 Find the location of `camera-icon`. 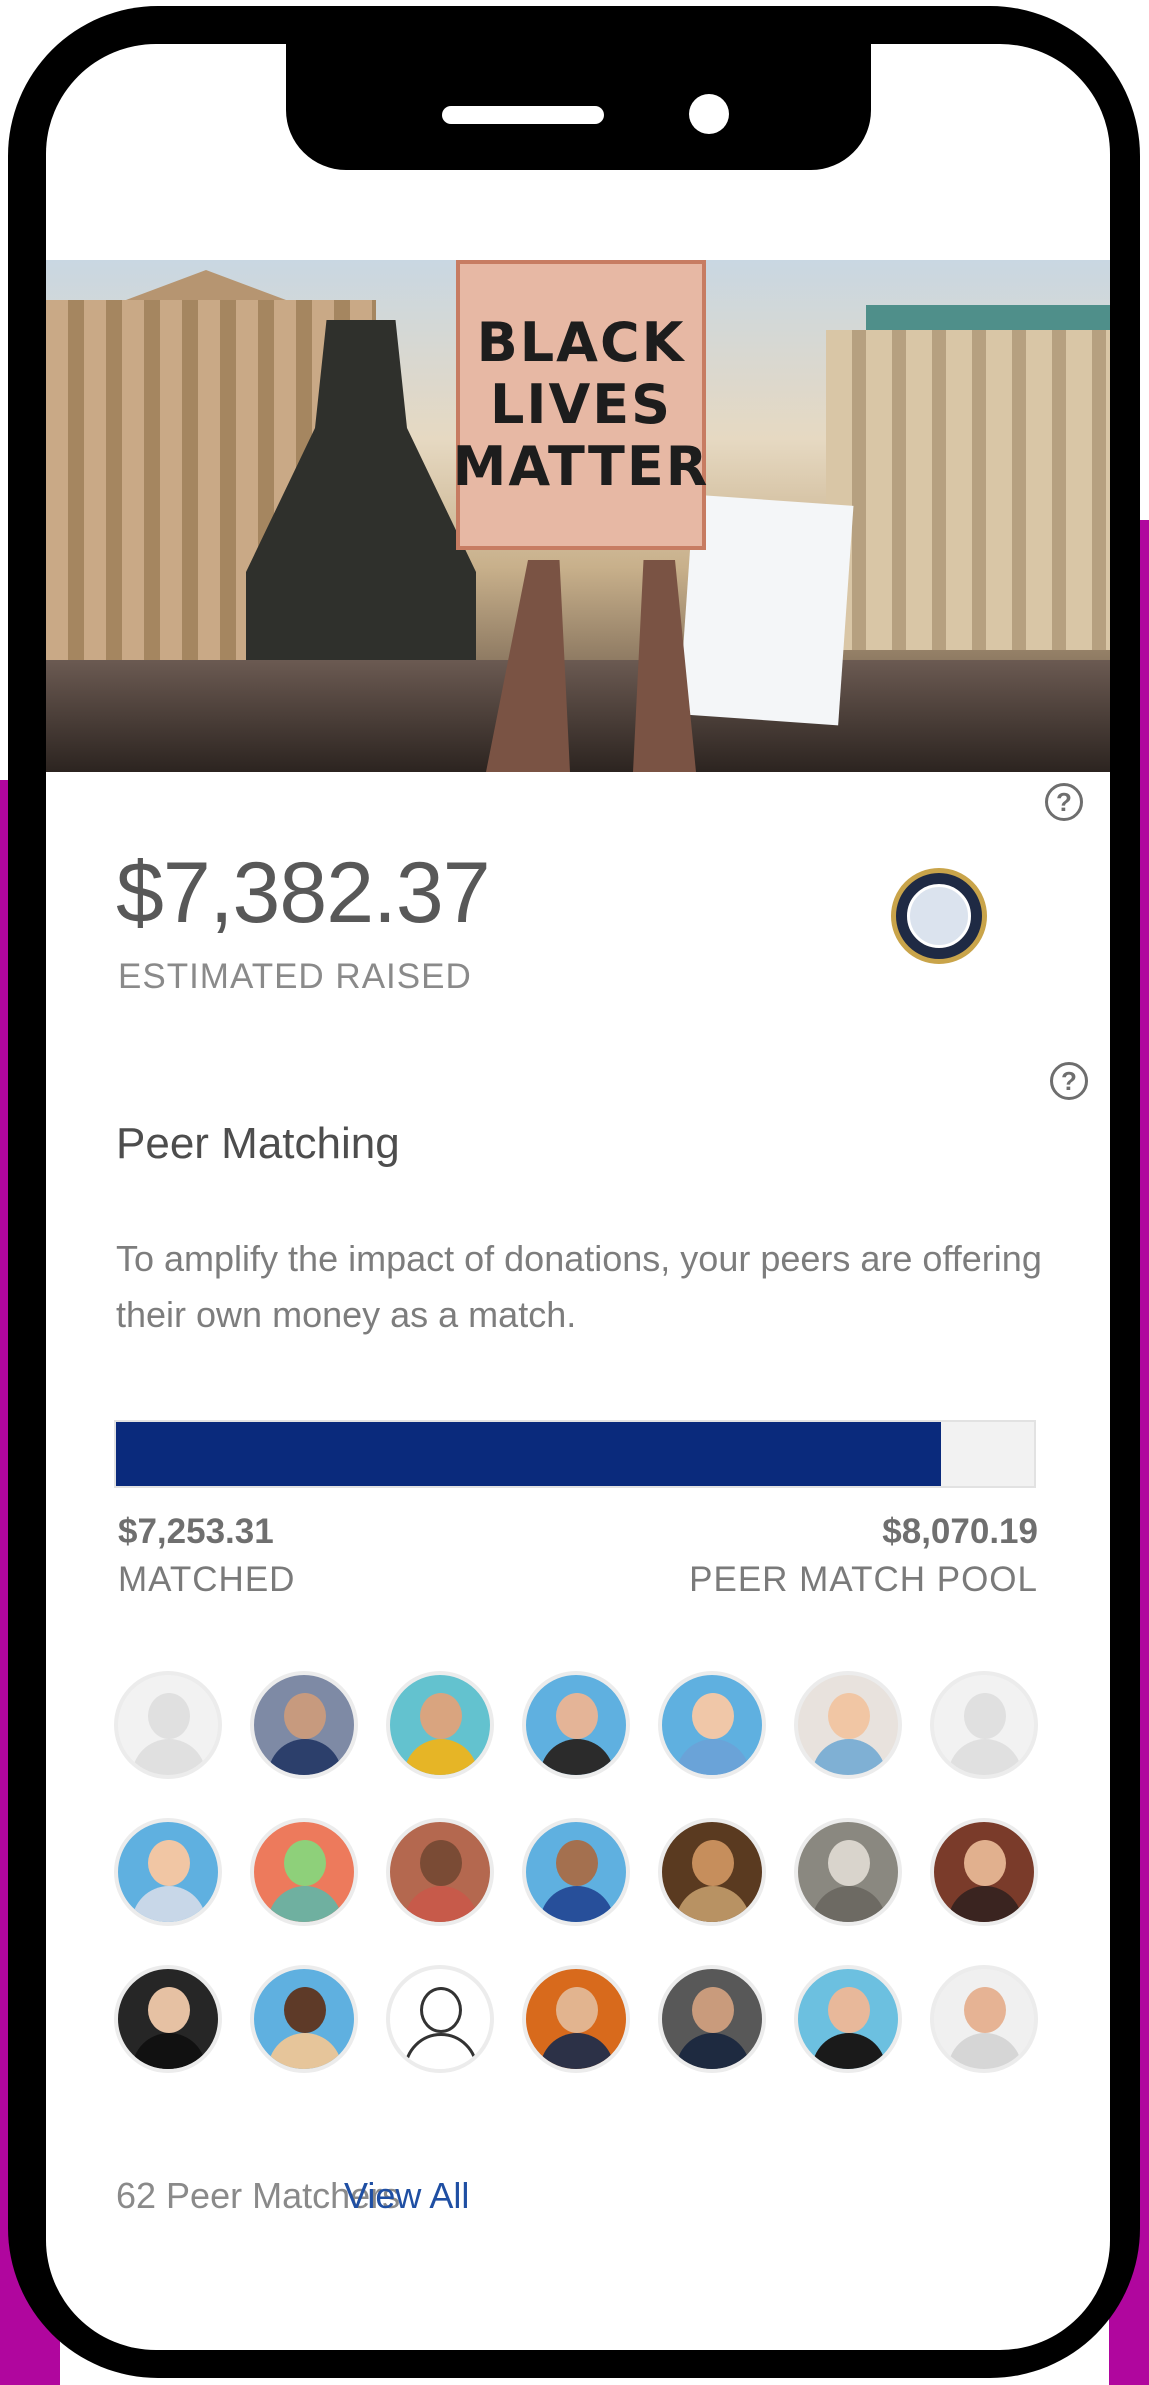

camera-icon is located at coordinates (709, 114).